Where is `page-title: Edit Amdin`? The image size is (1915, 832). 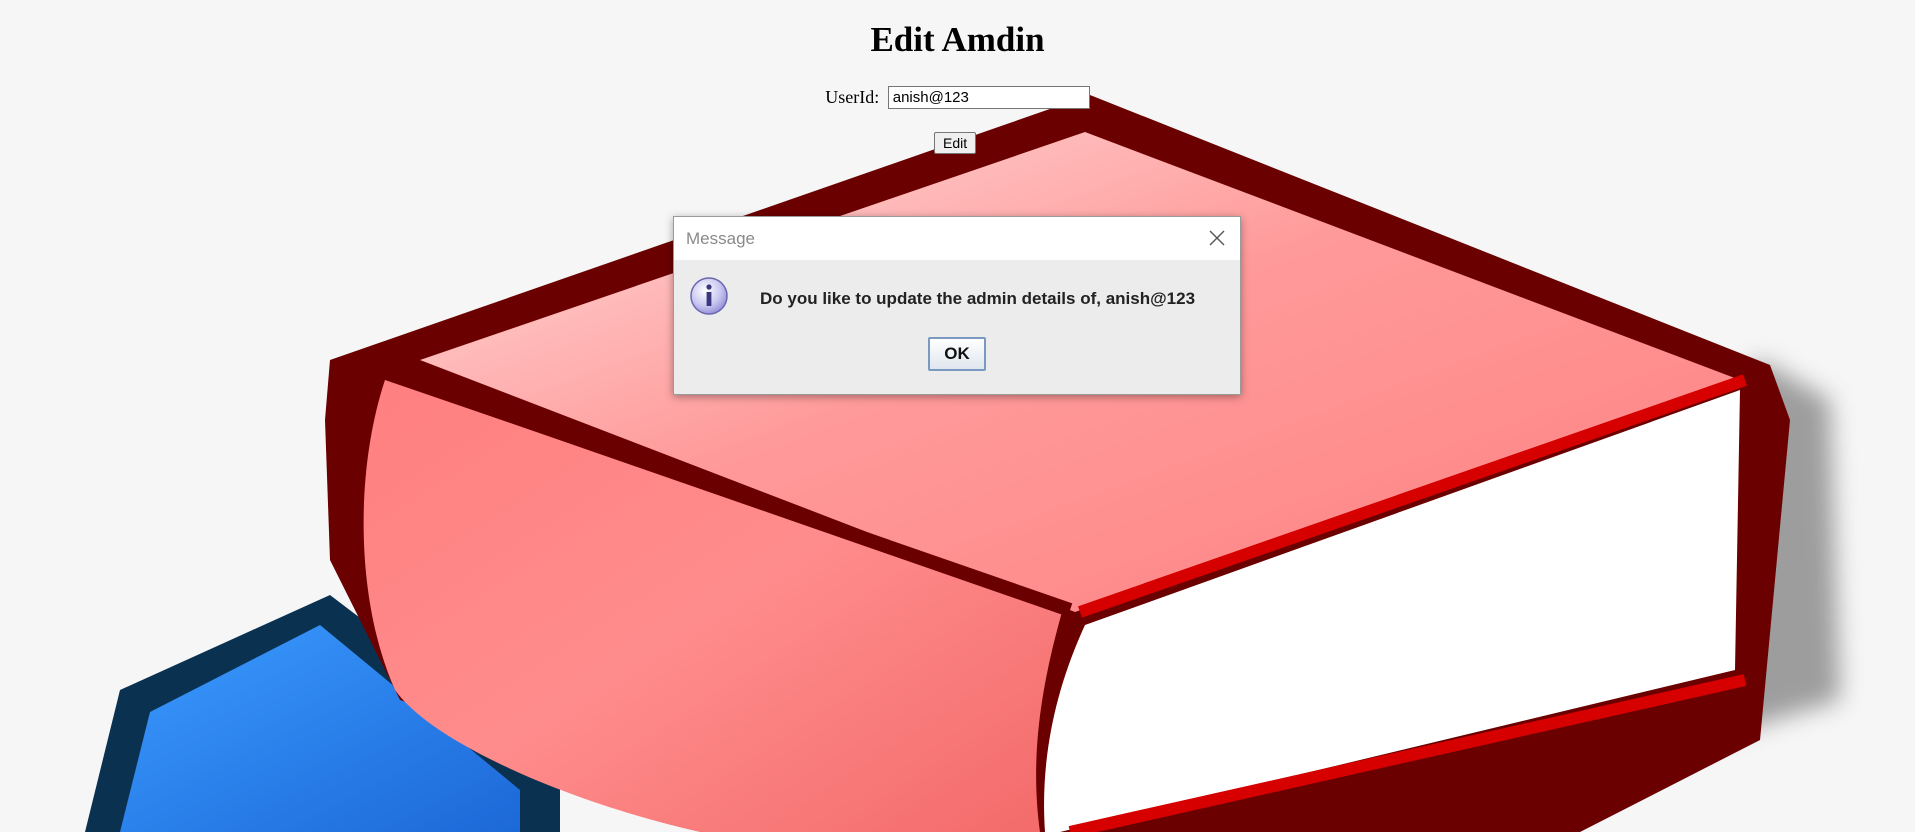
page-title: Edit Amdin is located at coordinates (957, 39).